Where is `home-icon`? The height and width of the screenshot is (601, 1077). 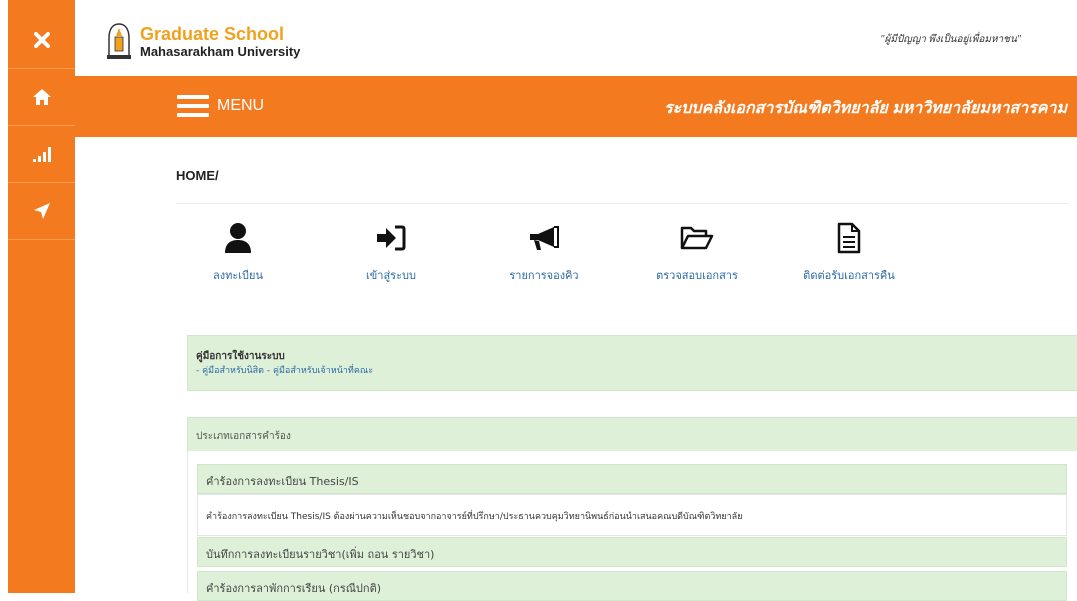
home-icon is located at coordinates (41, 97).